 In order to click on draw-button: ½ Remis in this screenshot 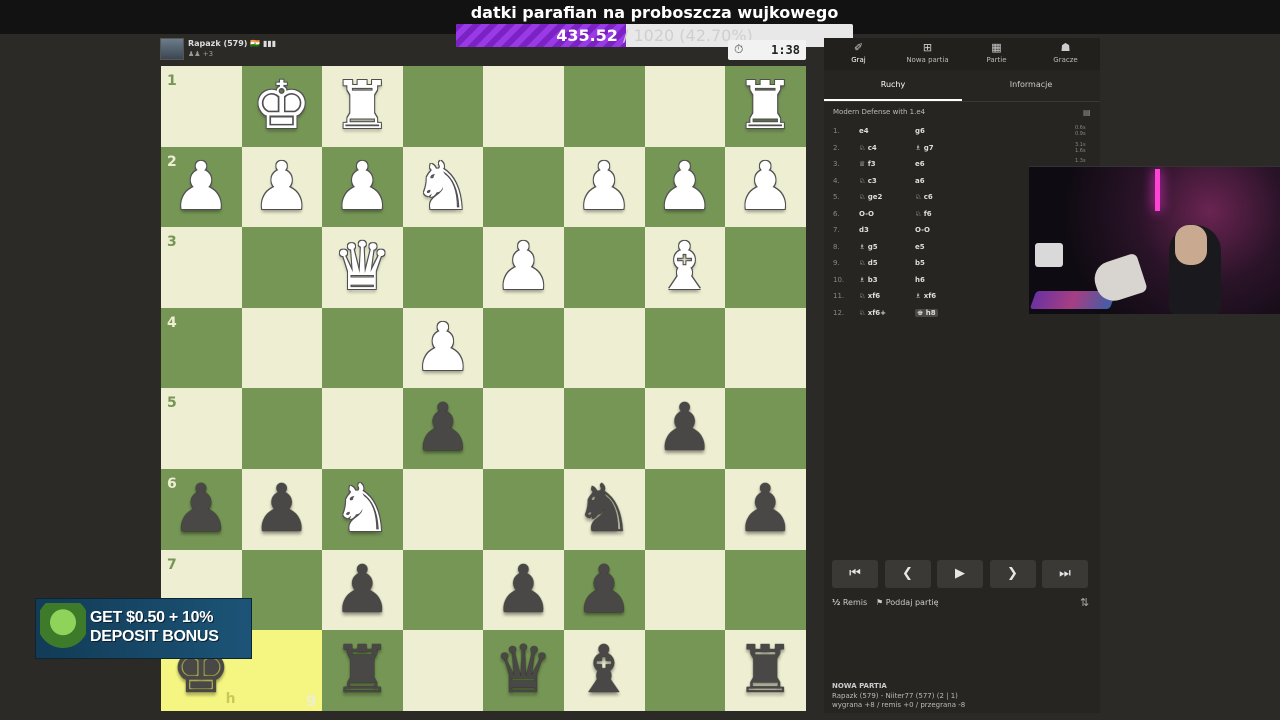, I will do `click(849, 602)`.